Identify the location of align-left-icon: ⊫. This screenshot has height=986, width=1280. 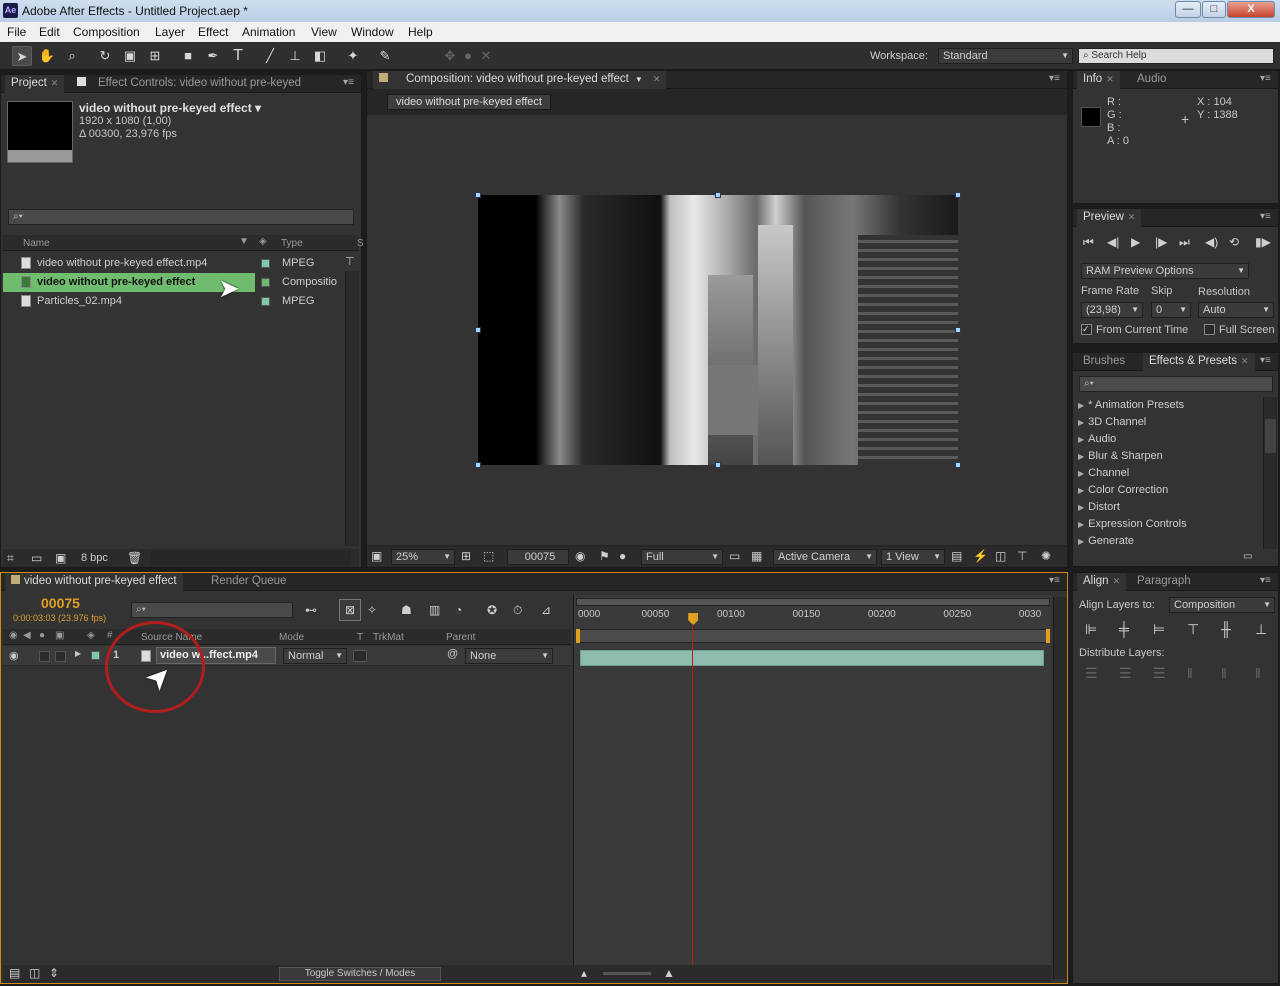
(1091, 629).